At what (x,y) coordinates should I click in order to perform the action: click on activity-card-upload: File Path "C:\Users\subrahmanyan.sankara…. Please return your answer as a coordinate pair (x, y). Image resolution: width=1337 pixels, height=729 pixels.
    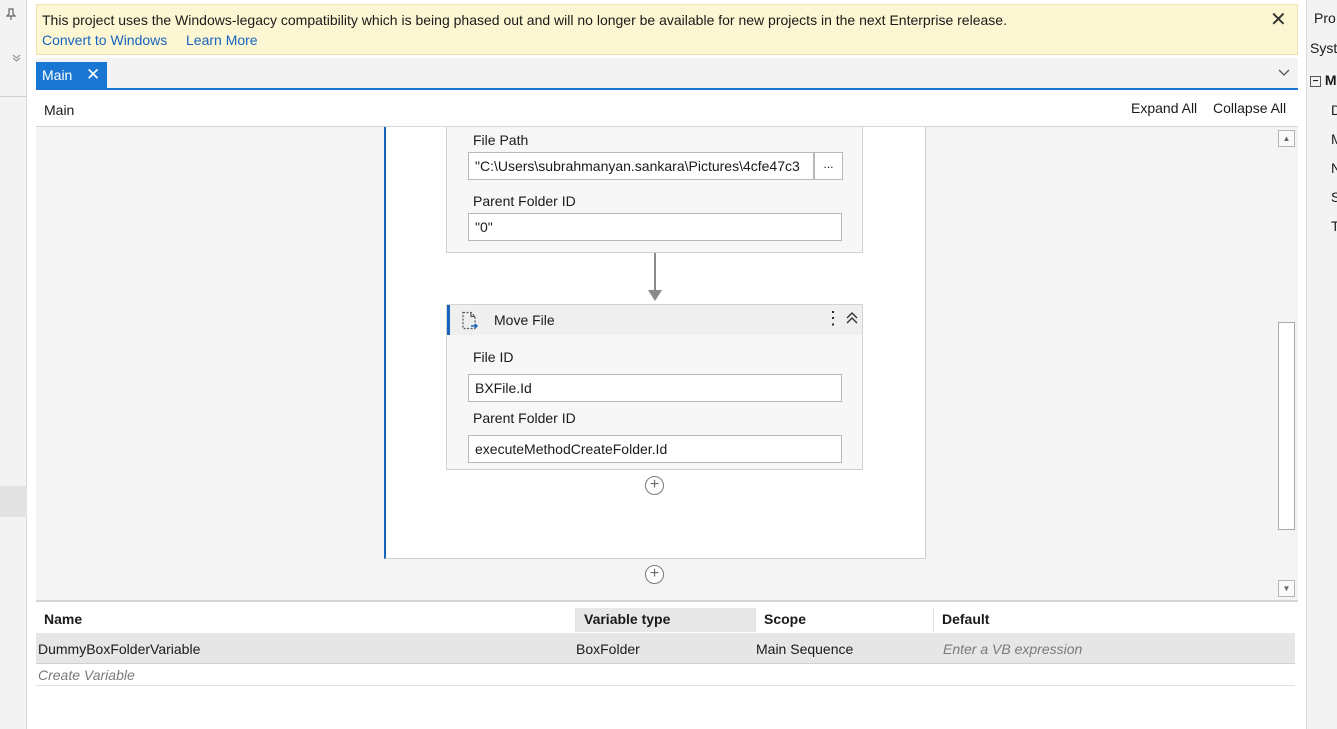
    Looking at the image, I should click on (654, 190).